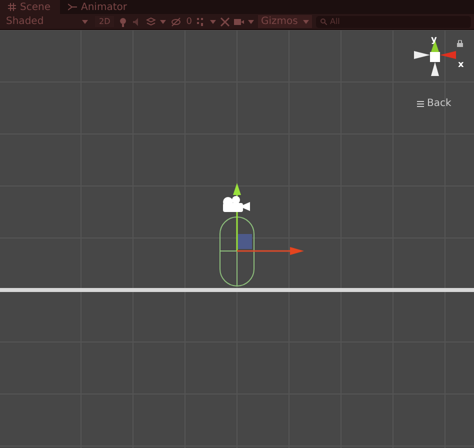 The height and width of the screenshot is (448, 474). What do you see at coordinates (201, 21) in the screenshot?
I see `grid-dots-icon` at bounding box center [201, 21].